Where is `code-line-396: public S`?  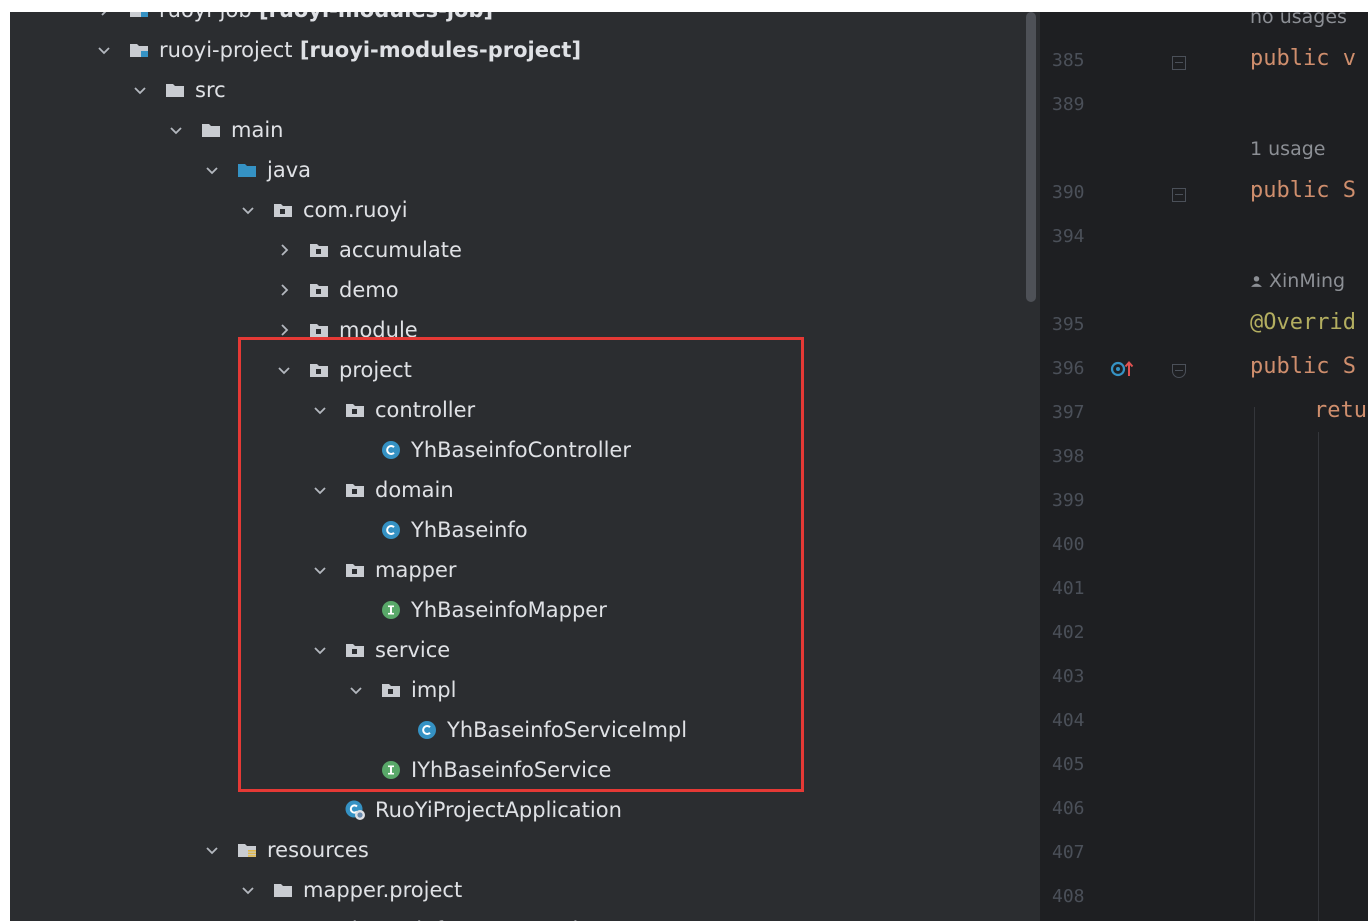
code-line-396: public S is located at coordinates (1303, 366).